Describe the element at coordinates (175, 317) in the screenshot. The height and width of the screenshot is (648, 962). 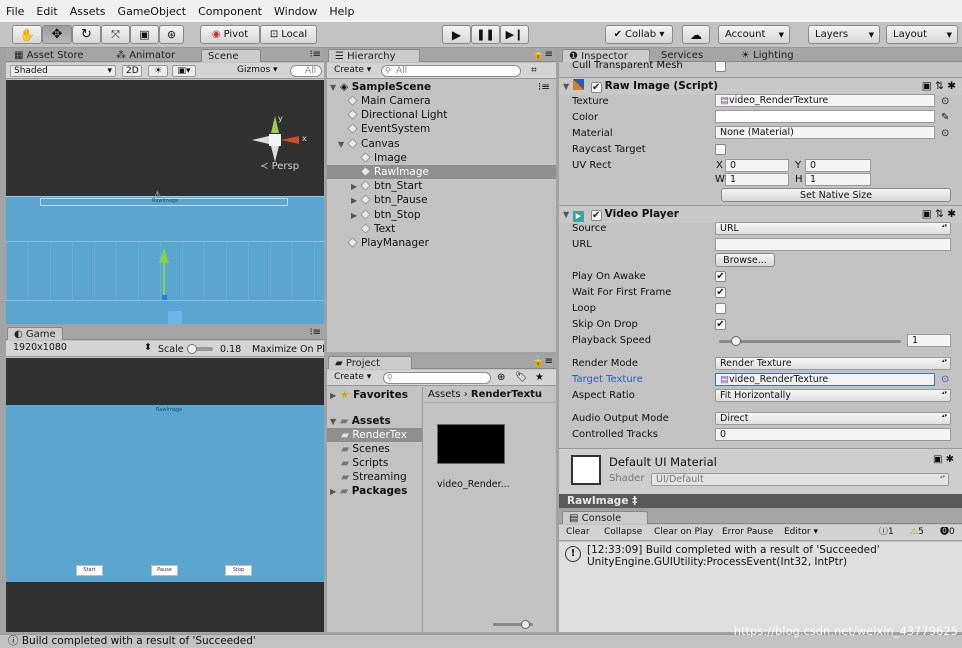
I see `move-handle-plane` at that location.